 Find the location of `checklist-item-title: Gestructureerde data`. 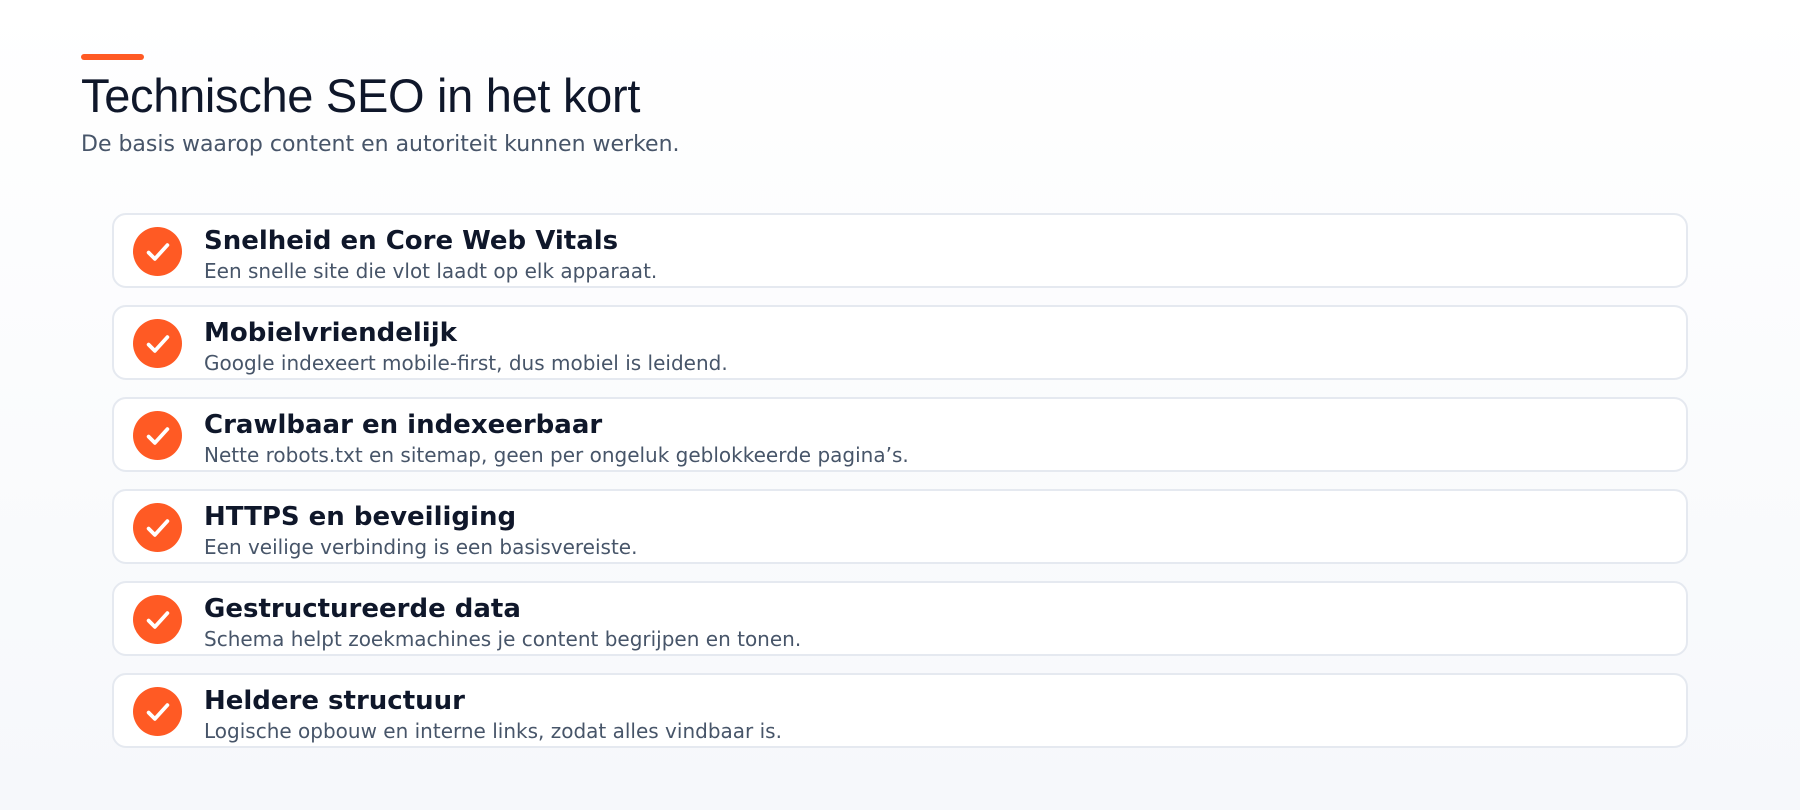

checklist-item-title: Gestructureerde data is located at coordinates (362, 609).